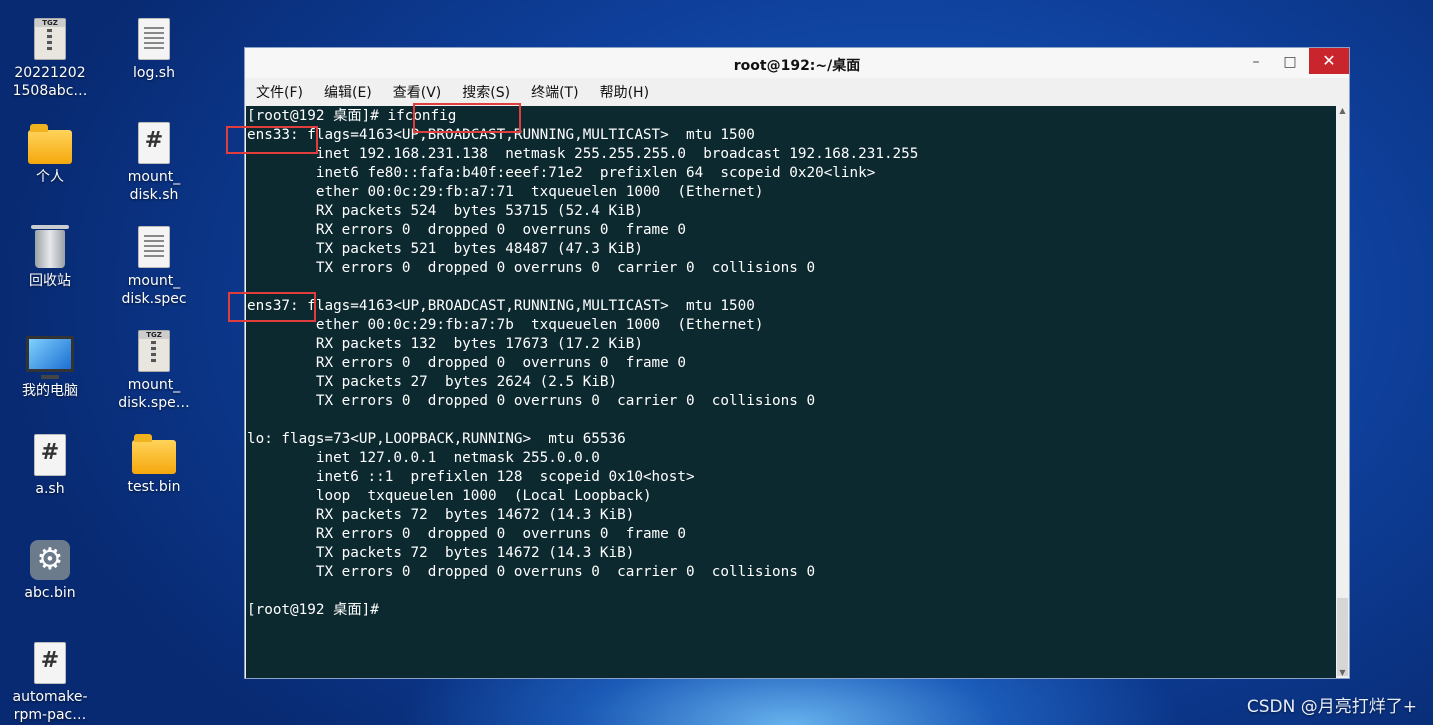  I want to click on terminal-line: RX packets 524 bytes 53715 (52.4 KiB), so click(445, 211).